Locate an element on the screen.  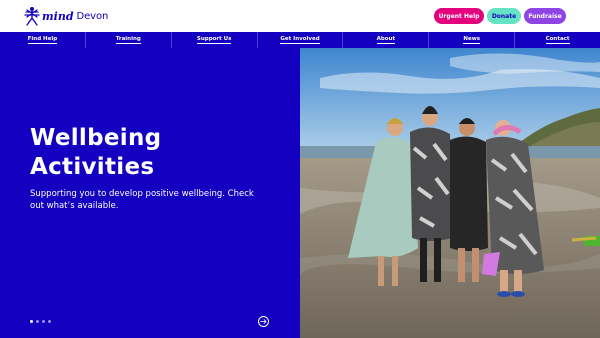
carousel-dots is located at coordinates (40, 321).